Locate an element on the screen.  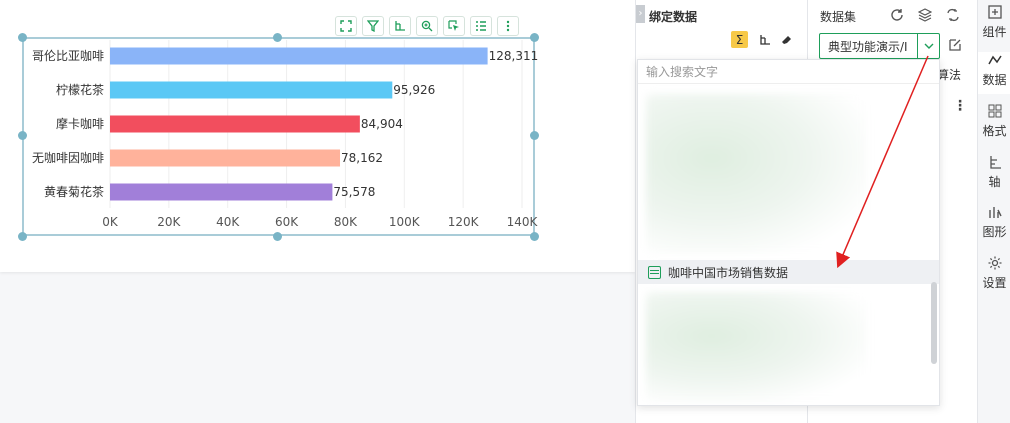
rail-label: 数据 is located at coordinates (994, 80).